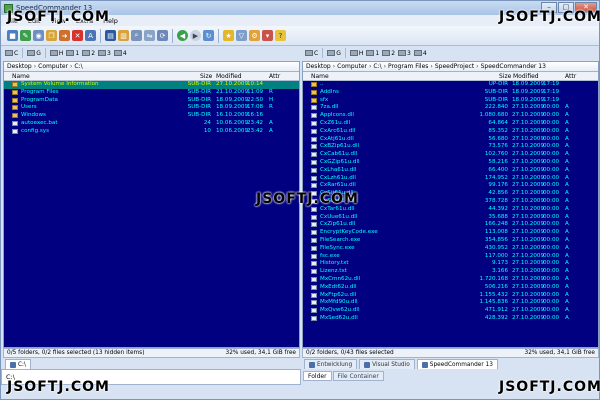 The height and width of the screenshot is (400, 600). I want to click on file-row: 7za.dll 222.840 27.10.2009 00:00 A, so click(450, 108).